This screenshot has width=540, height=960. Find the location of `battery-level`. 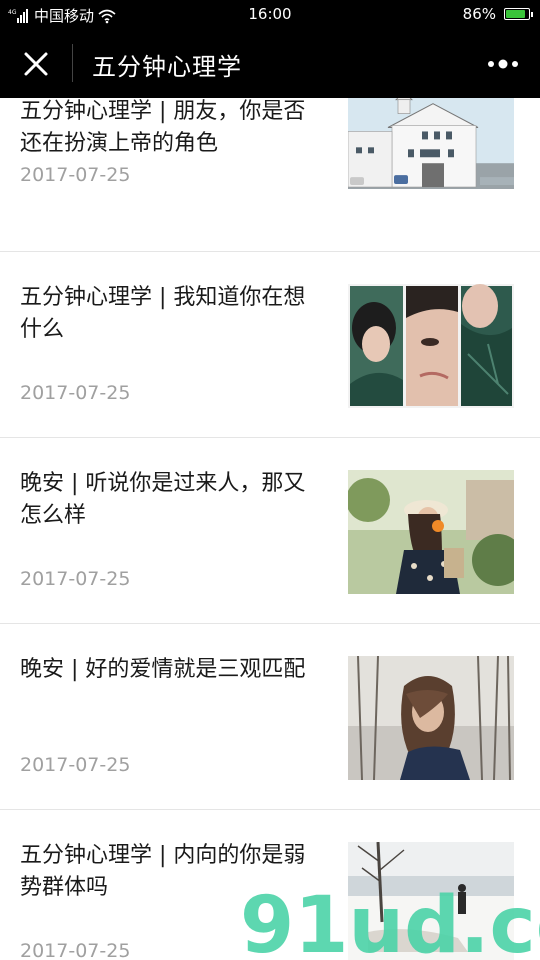

battery-level is located at coordinates (515, 14).